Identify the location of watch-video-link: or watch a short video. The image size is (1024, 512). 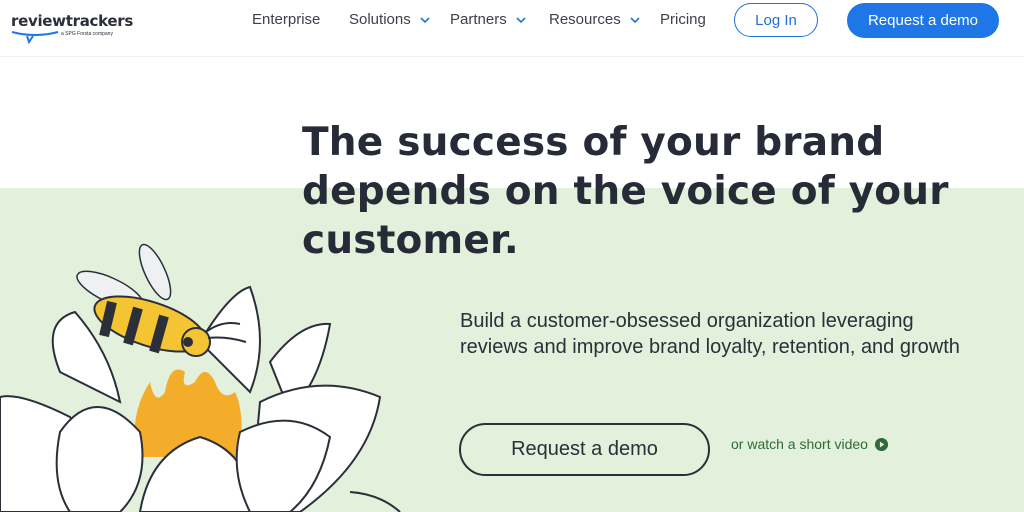
(810, 444).